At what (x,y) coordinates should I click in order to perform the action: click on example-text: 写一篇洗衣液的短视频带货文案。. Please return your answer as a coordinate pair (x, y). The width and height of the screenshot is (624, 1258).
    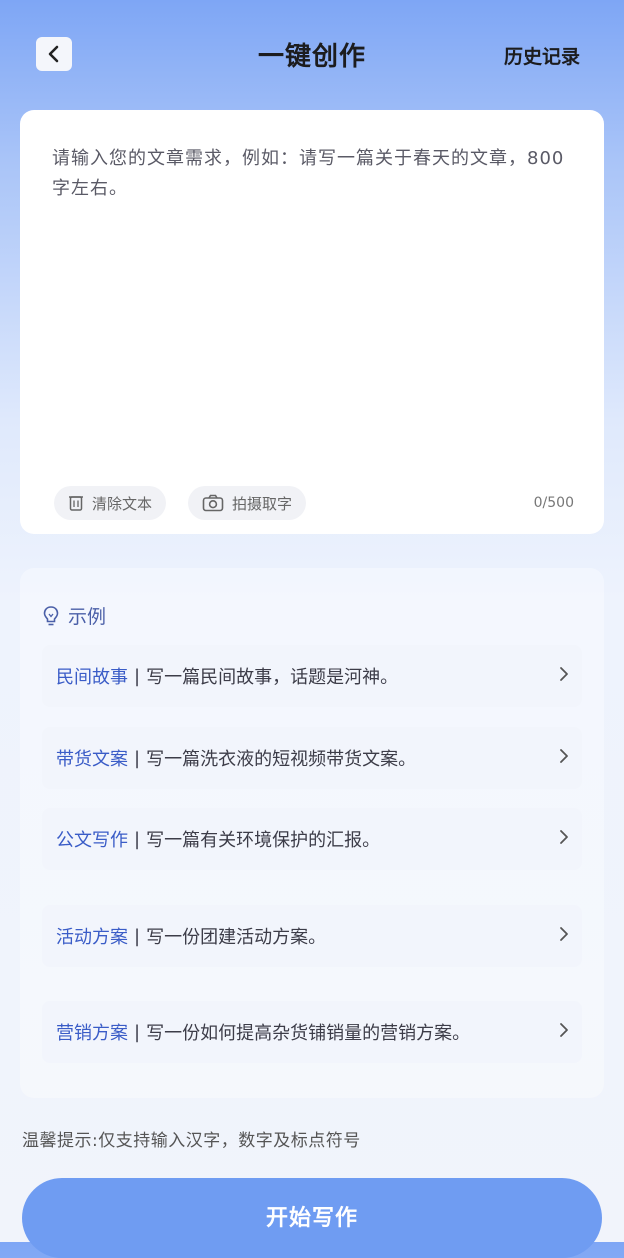
    Looking at the image, I should click on (281, 759).